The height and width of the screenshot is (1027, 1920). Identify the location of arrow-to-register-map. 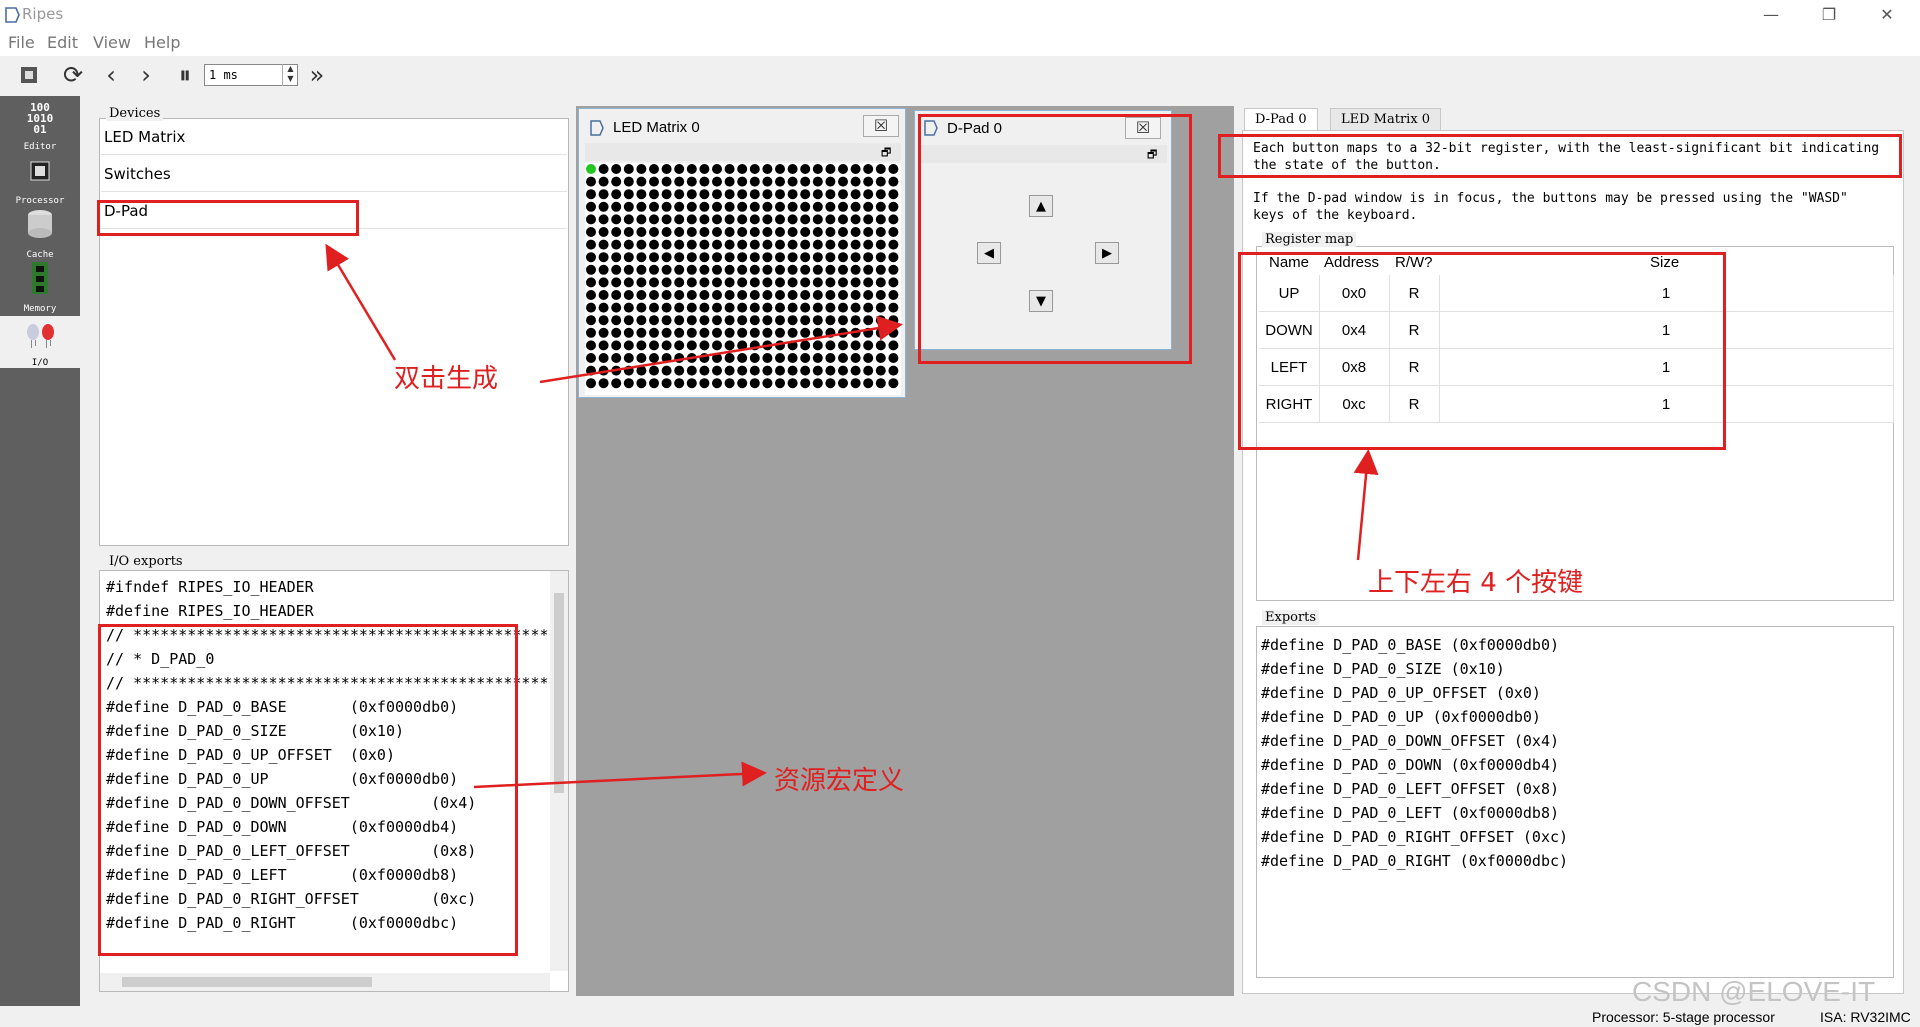
(1366, 505).